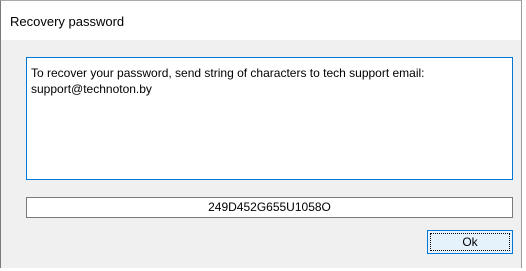  I want to click on ok-button: Ok, so click(470, 242).